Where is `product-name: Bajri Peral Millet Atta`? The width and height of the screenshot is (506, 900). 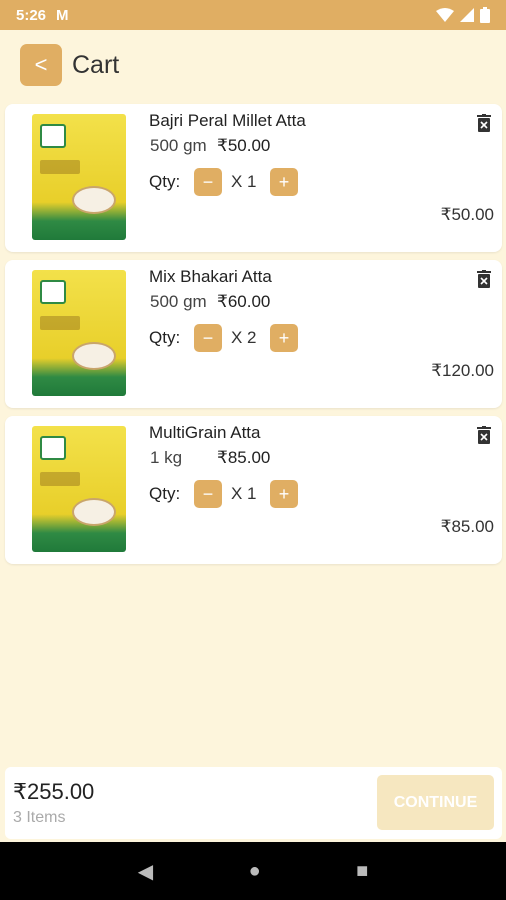
product-name: Bajri Peral Millet Atta is located at coordinates (227, 120).